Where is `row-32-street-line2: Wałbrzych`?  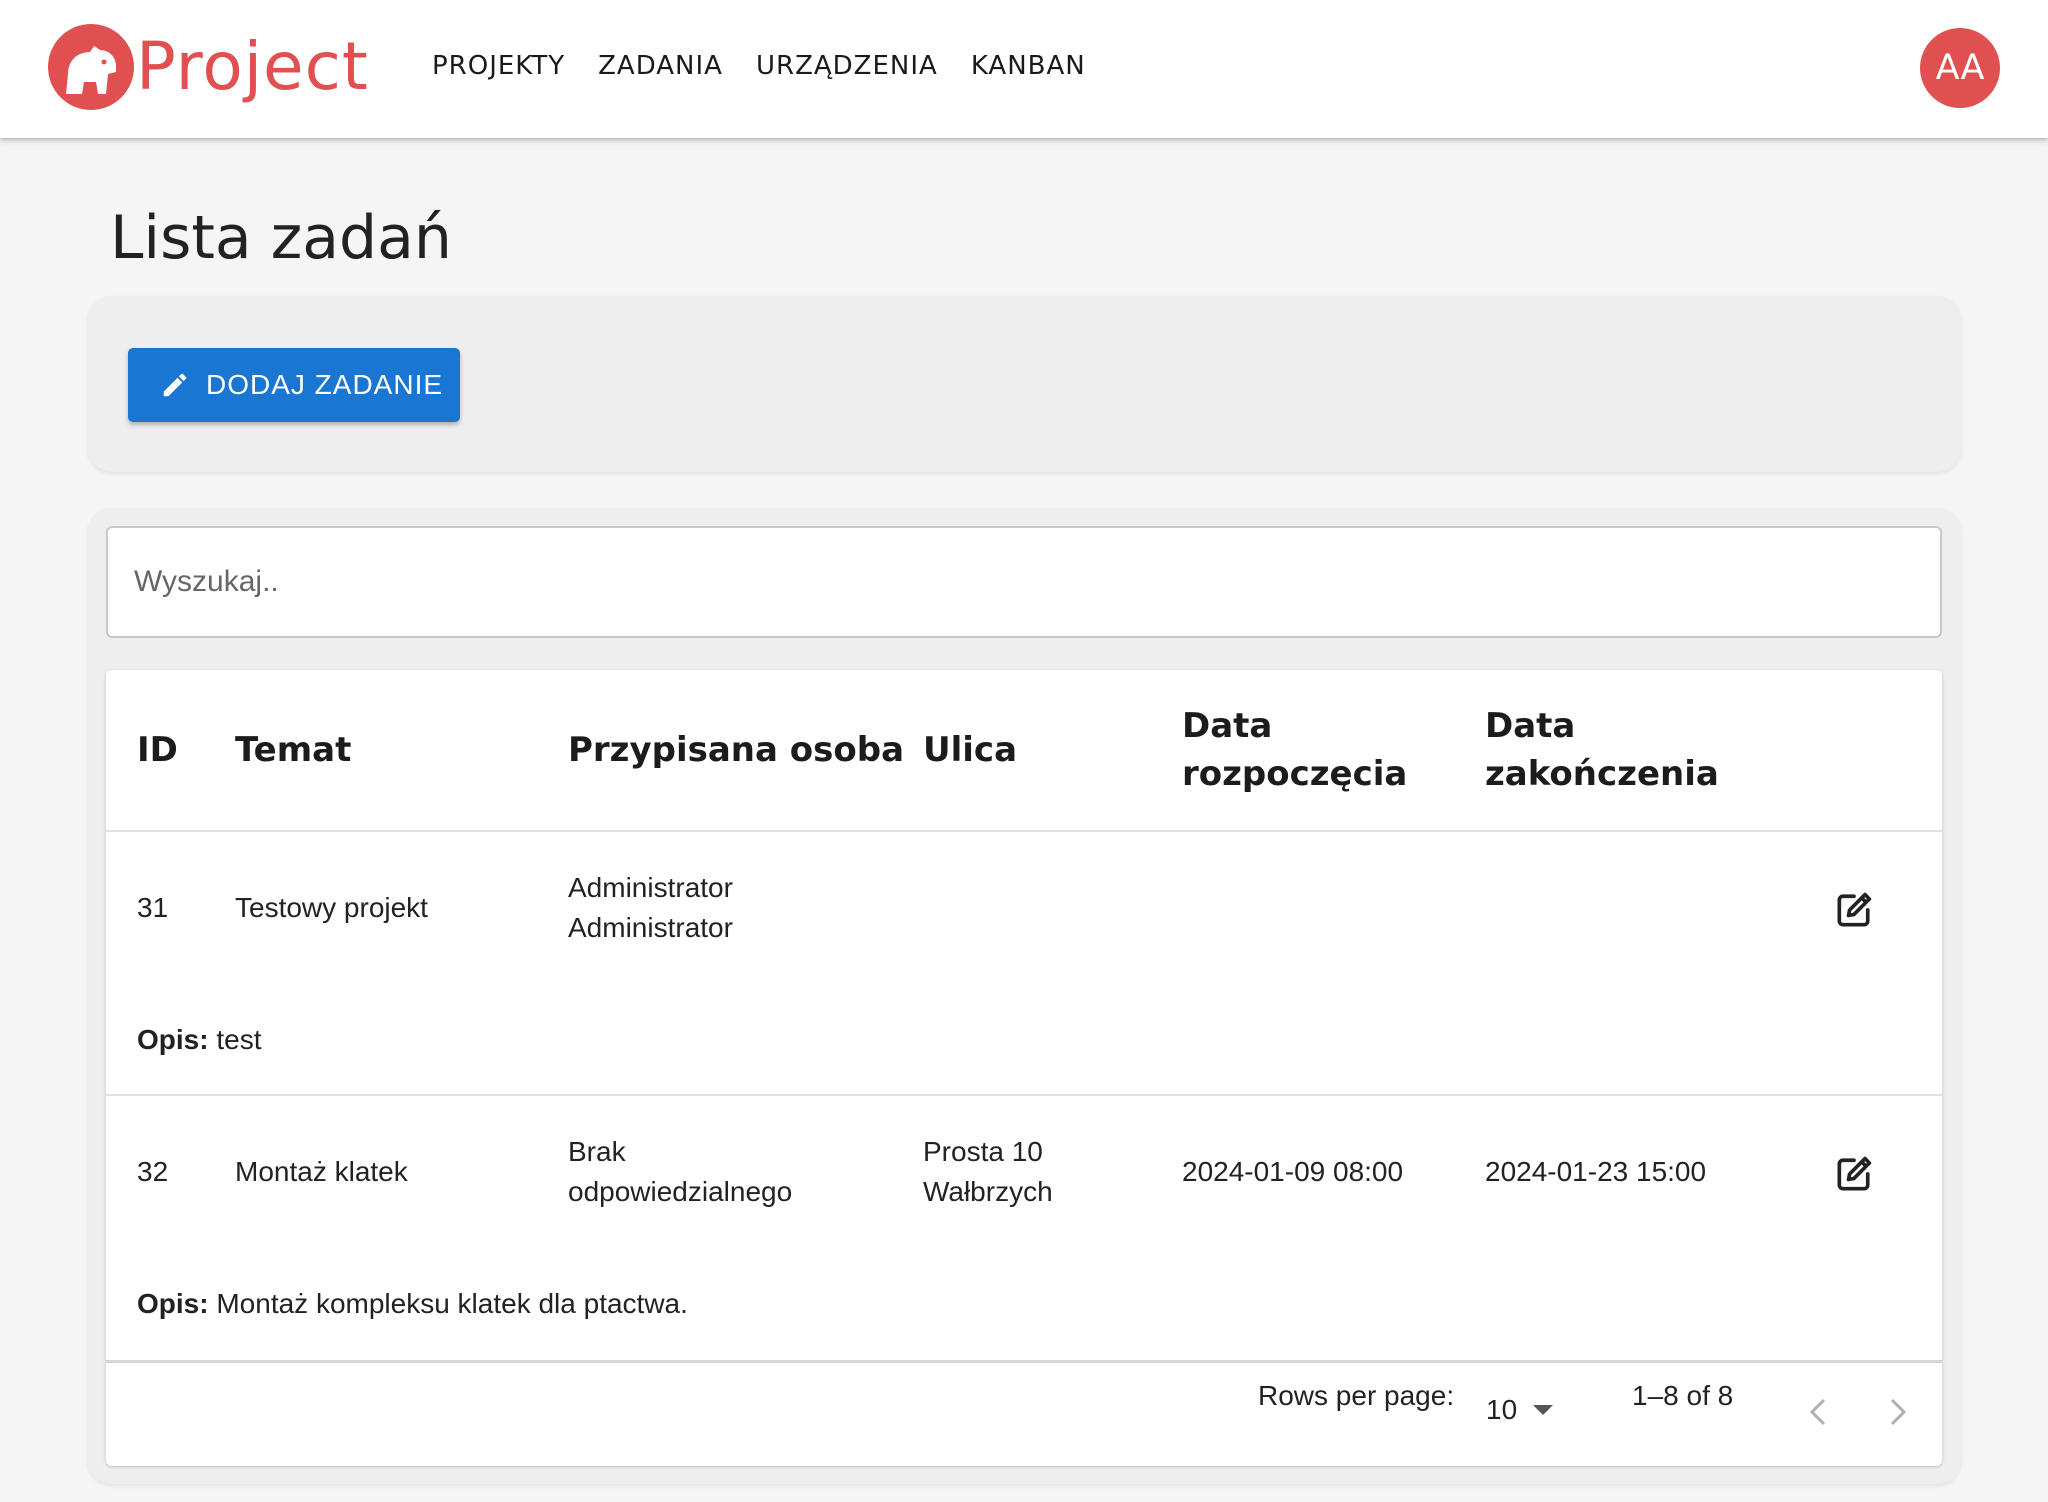 row-32-street-line2: Wałbrzych is located at coordinates (988, 1191).